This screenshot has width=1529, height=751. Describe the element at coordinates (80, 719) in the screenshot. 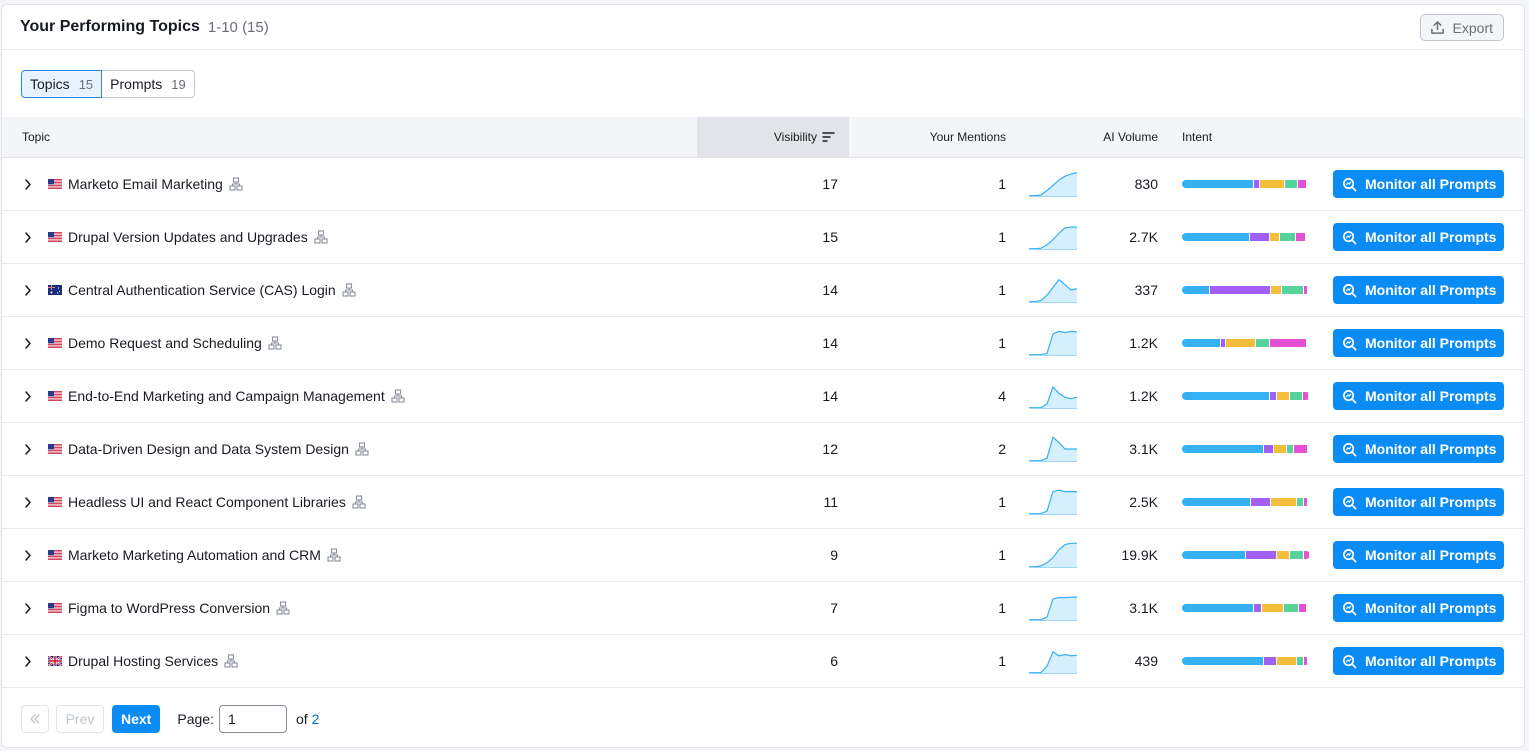

I see `prev-button: Prev` at that location.